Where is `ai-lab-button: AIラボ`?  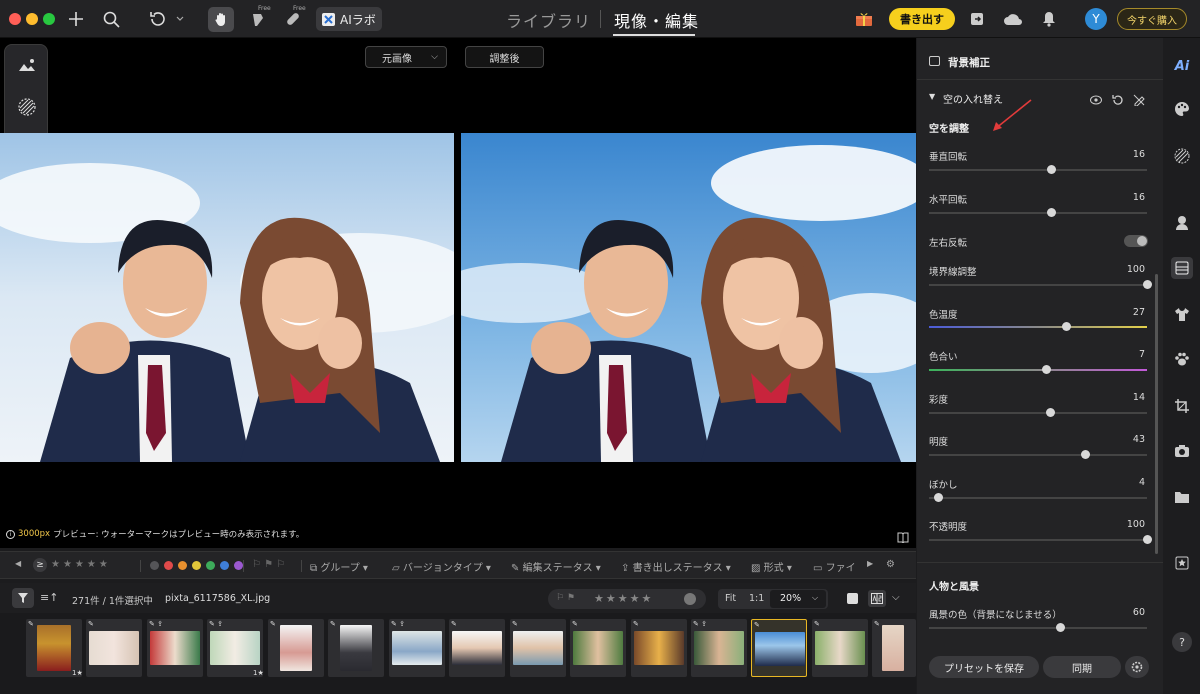 ai-lab-button: AIラボ is located at coordinates (349, 19).